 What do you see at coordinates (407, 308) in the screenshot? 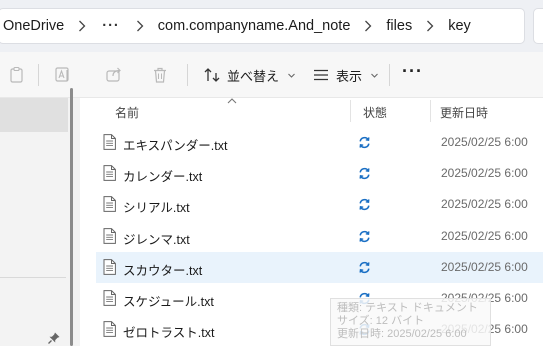
I see `tooltip-type: 種類: テキスト ドキュメント` at bounding box center [407, 308].